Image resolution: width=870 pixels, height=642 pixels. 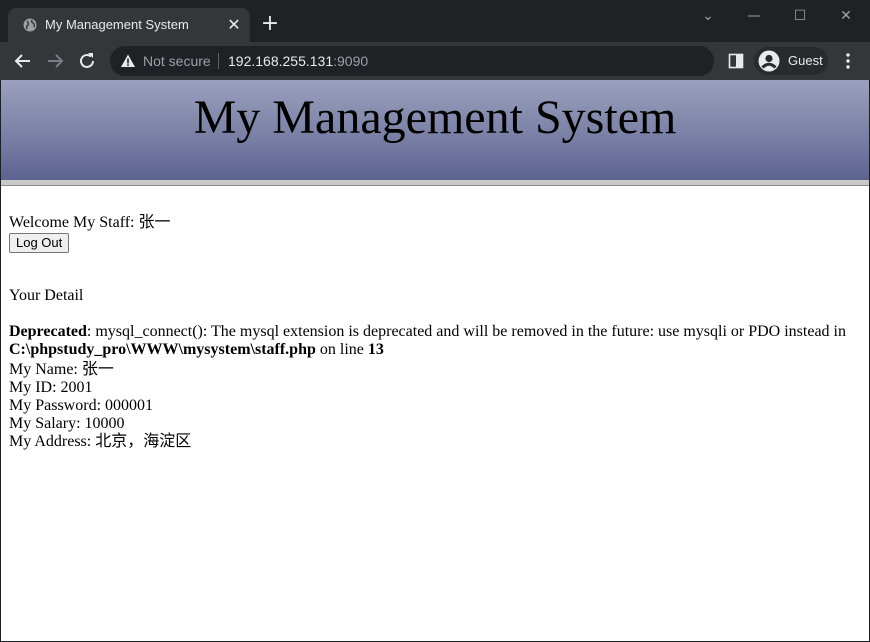 I want to click on warning-prefix: Deprecated, so click(x=48, y=331).